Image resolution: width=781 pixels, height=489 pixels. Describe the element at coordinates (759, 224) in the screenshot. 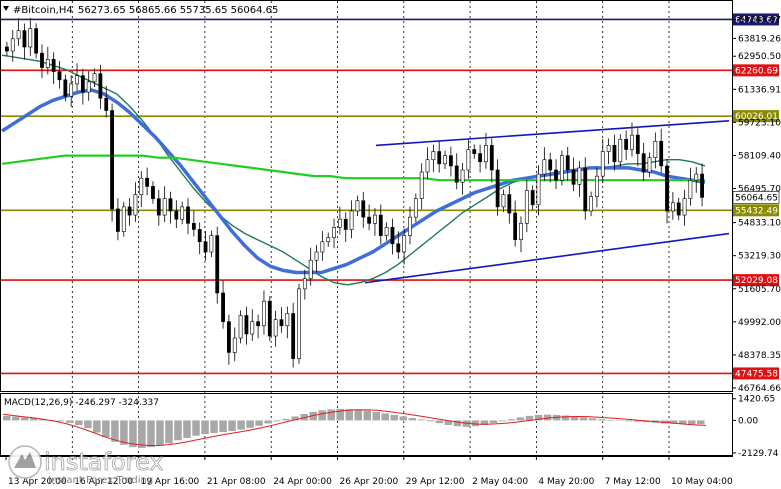

I see `y-tick-label: 54833.10` at that location.